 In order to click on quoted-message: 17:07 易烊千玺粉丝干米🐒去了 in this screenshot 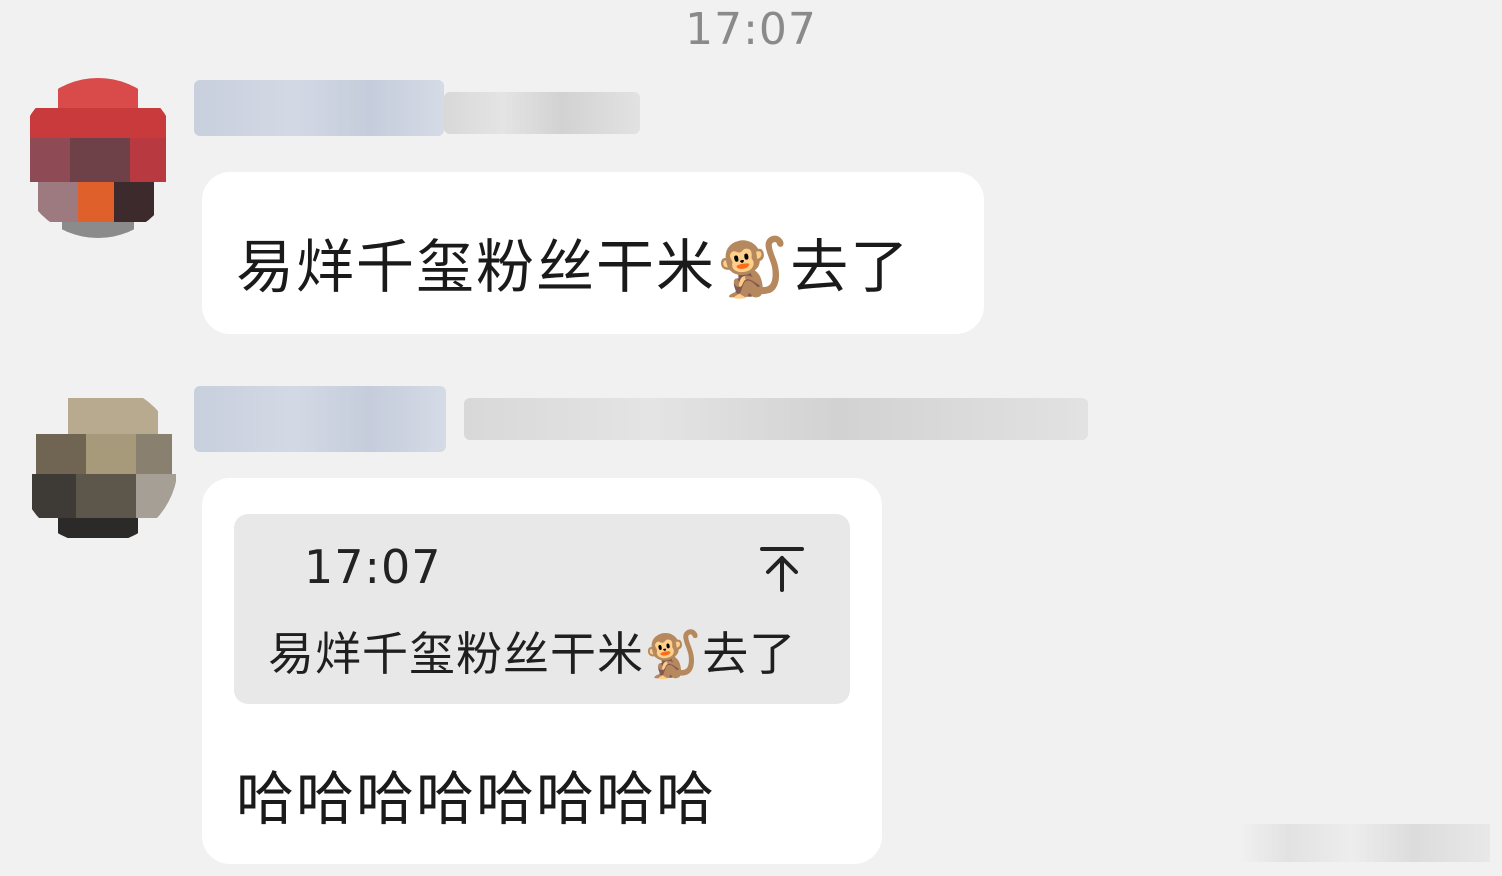, I will do `click(542, 609)`.